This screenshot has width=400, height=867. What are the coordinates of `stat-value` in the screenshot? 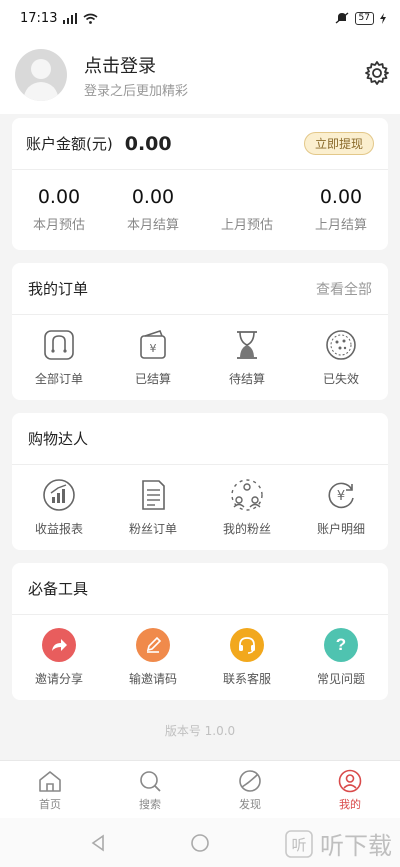 It's located at (247, 197).